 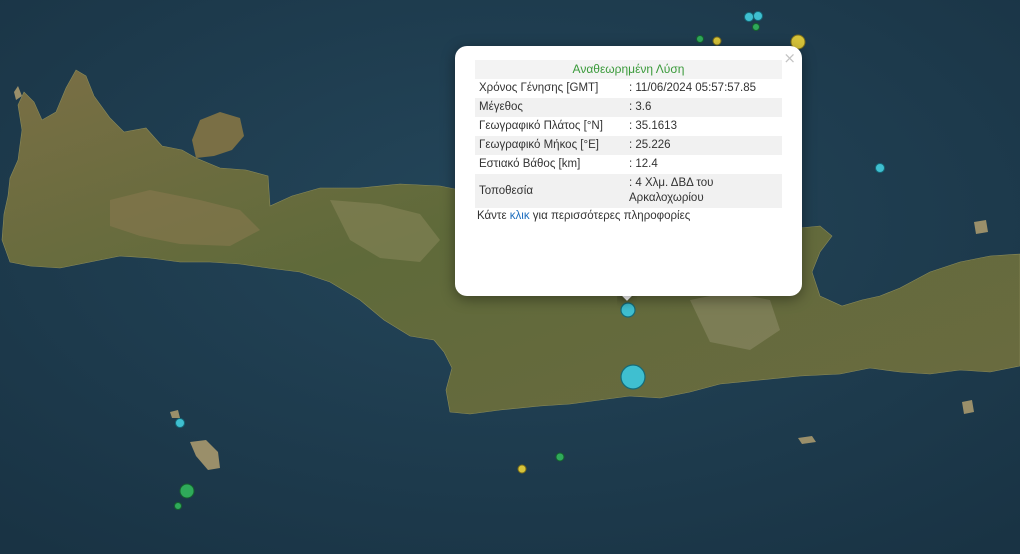 I want to click on latitude-label: Γεωγραφικό Πλάτος [°N], so click(x=550, y=126).